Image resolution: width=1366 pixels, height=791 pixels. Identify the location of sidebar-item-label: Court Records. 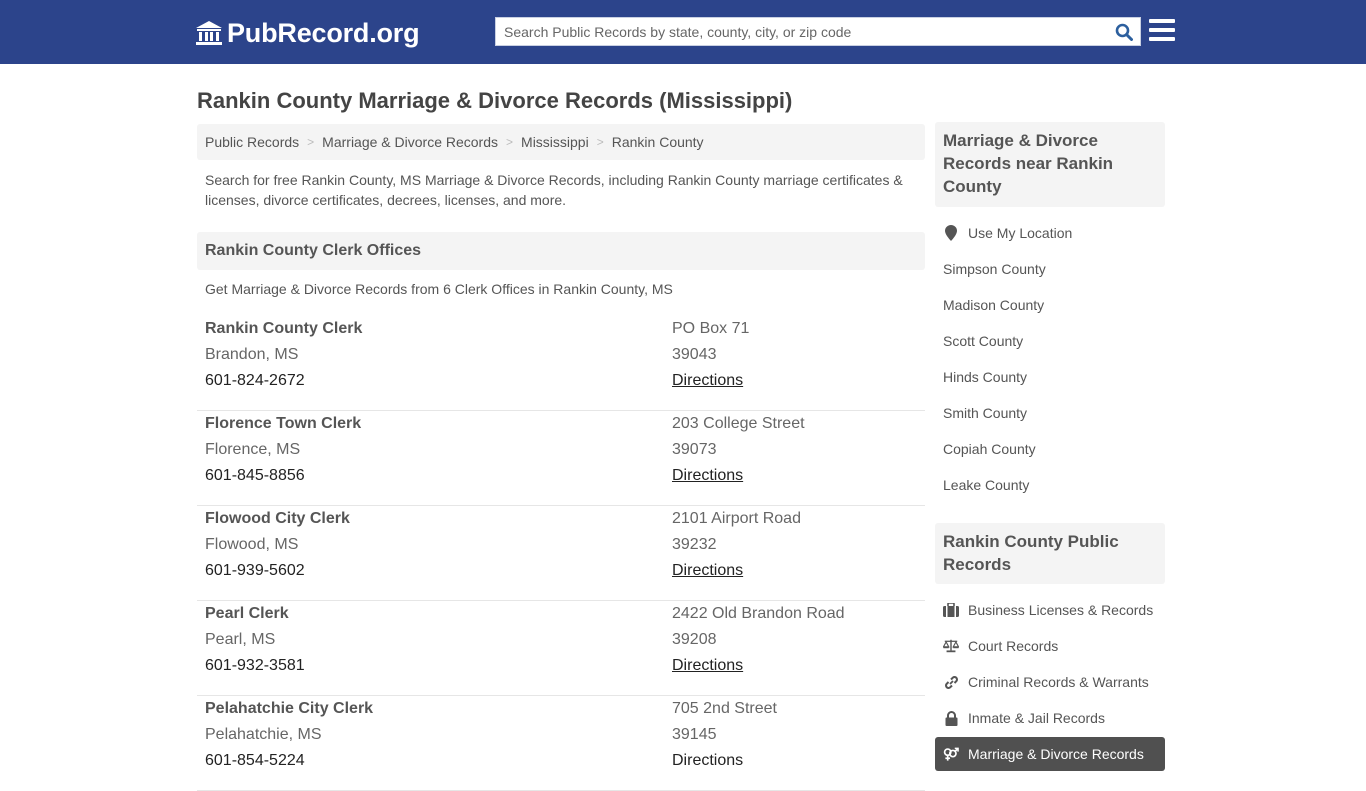
(1013, 646).